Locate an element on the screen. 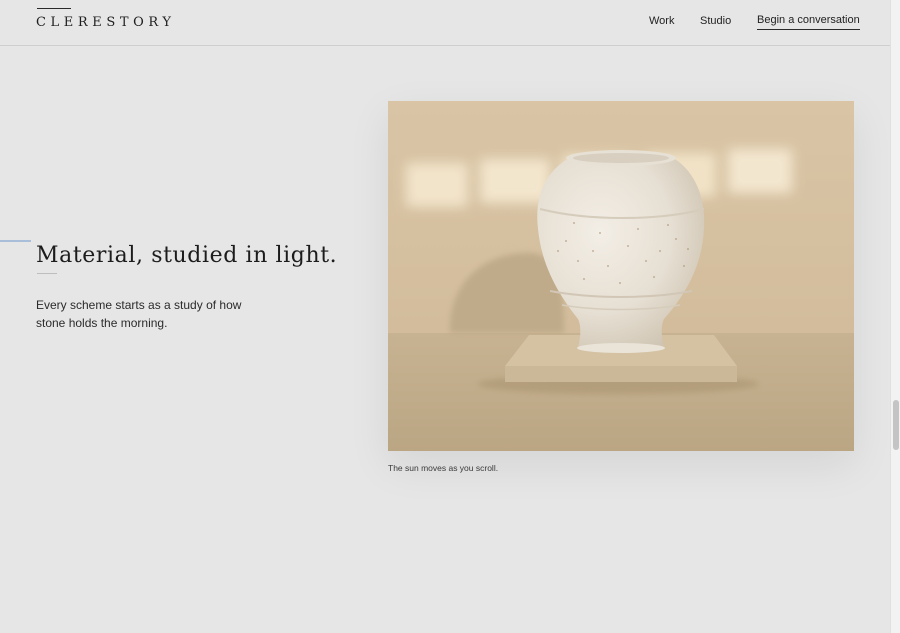 The width and height of the screenshot is (900, 633). logo-rule is located at coordinates (54, 8).